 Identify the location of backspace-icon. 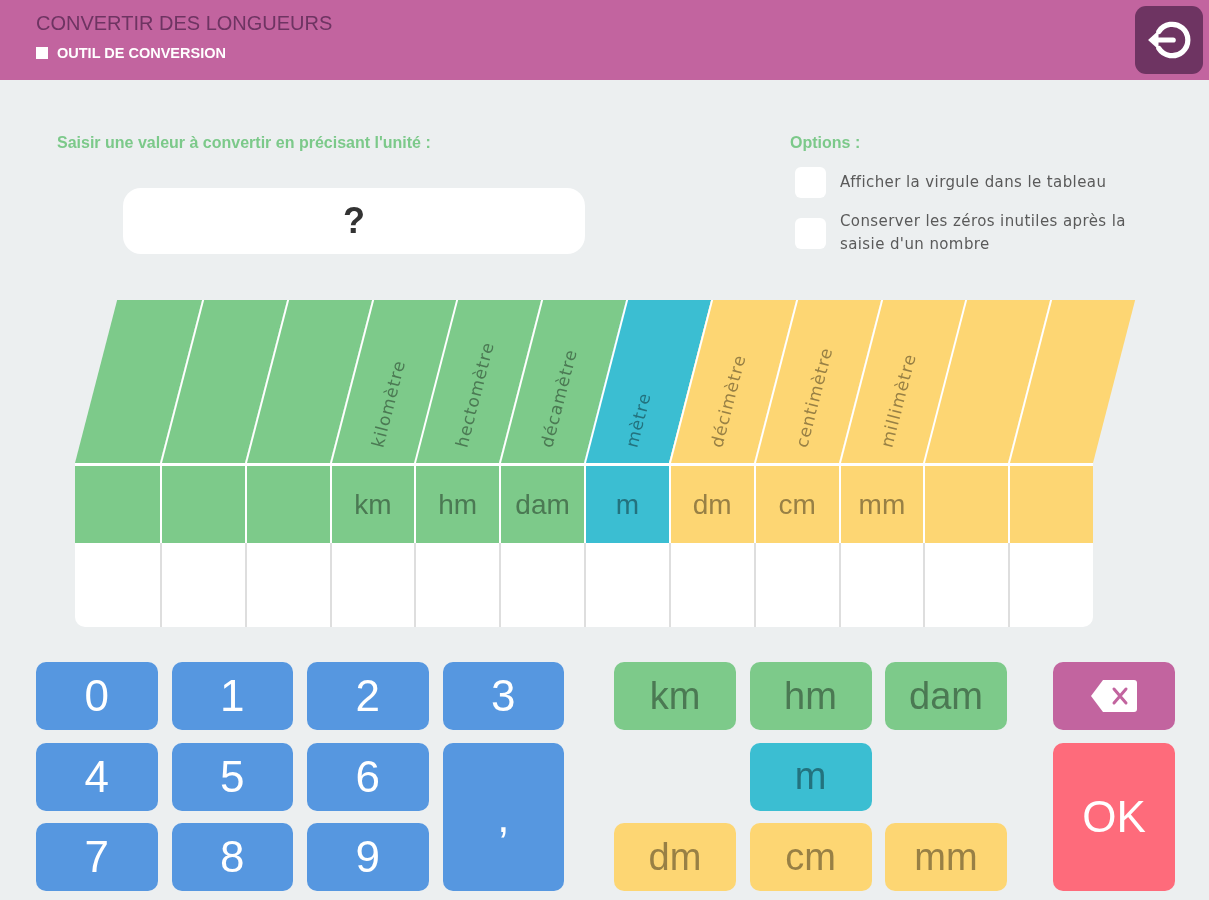
(1114, 696).